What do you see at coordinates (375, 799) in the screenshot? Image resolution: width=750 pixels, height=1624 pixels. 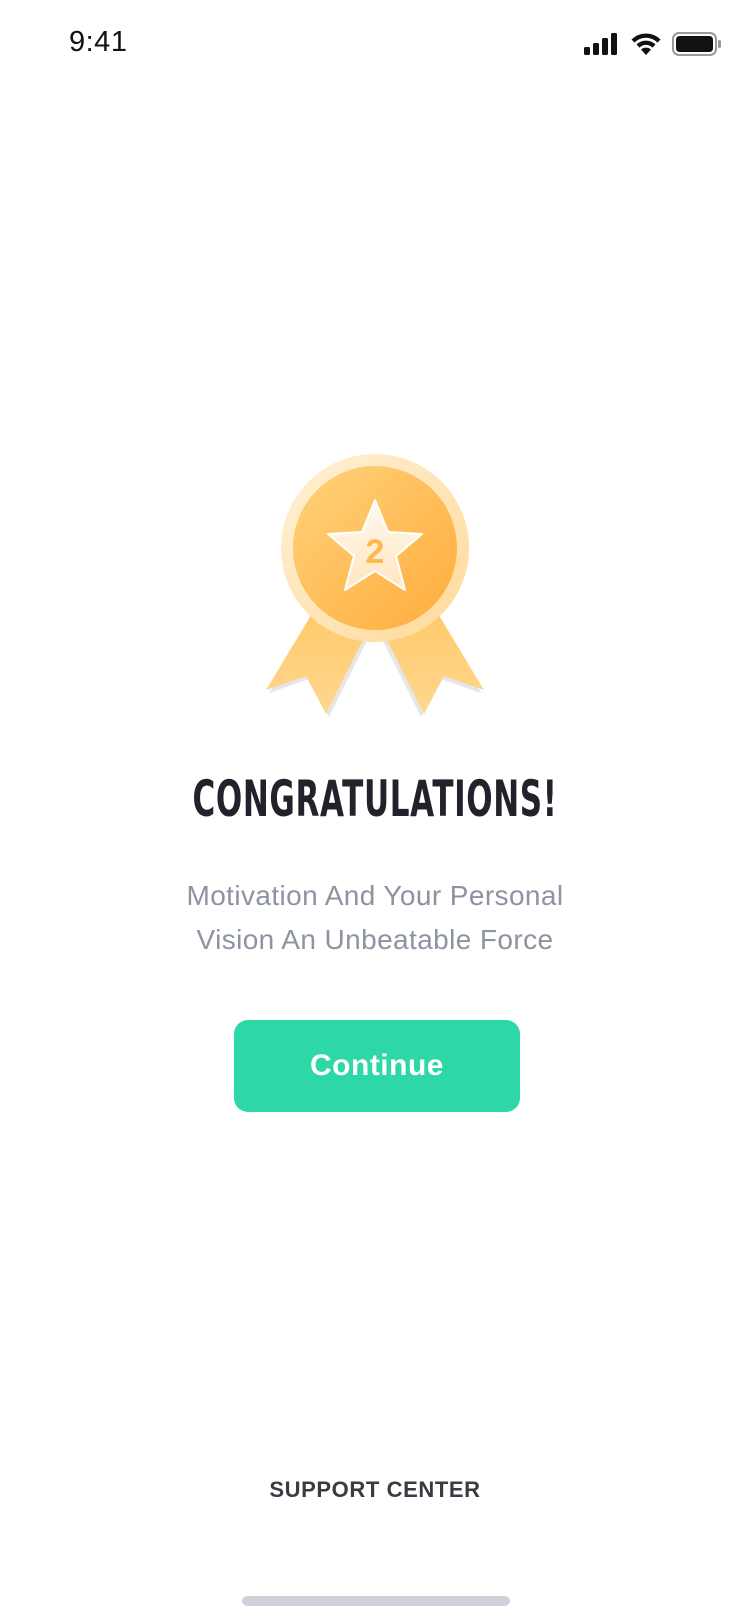 I see `page-title: CONGRATULATIONS!` at bounding box center [375, 799].